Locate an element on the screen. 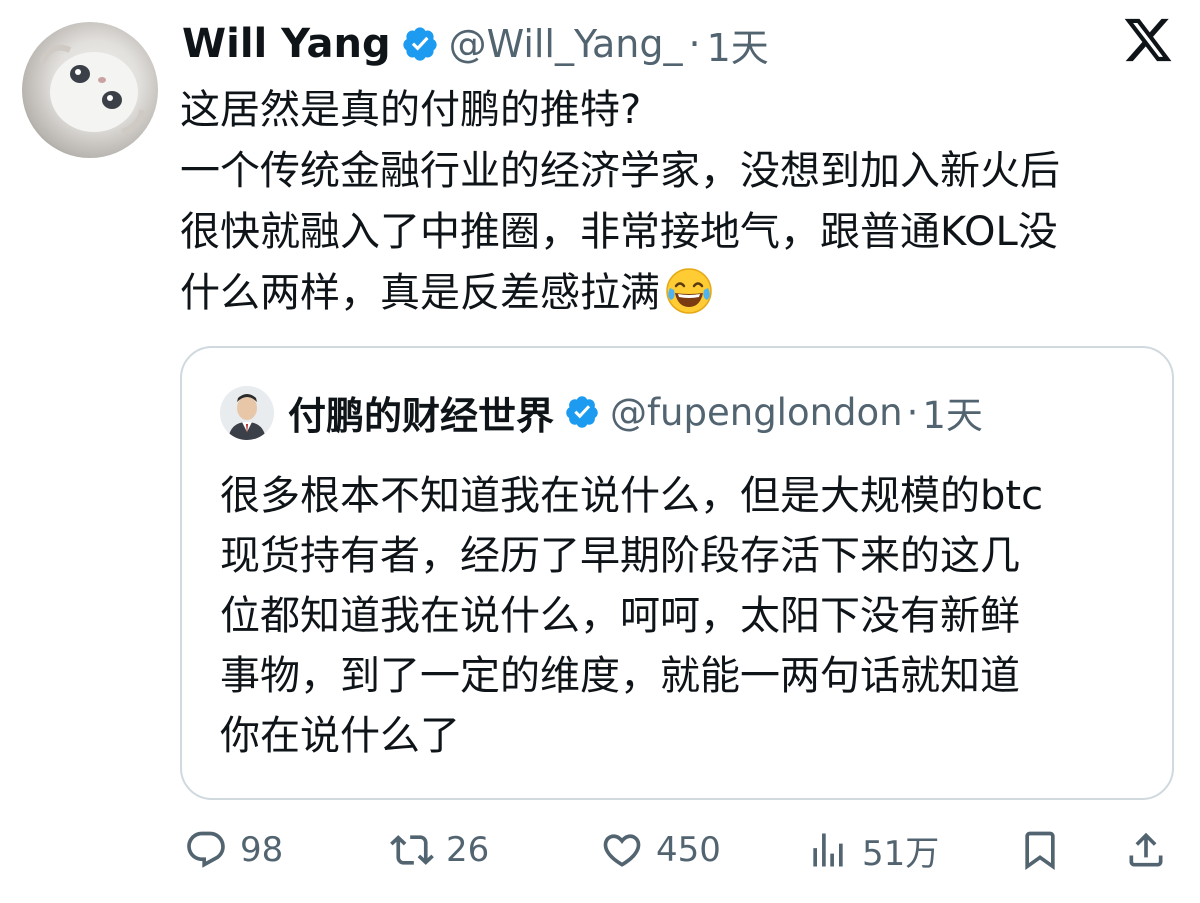  share-icon is located at coordinates (1146, 850).